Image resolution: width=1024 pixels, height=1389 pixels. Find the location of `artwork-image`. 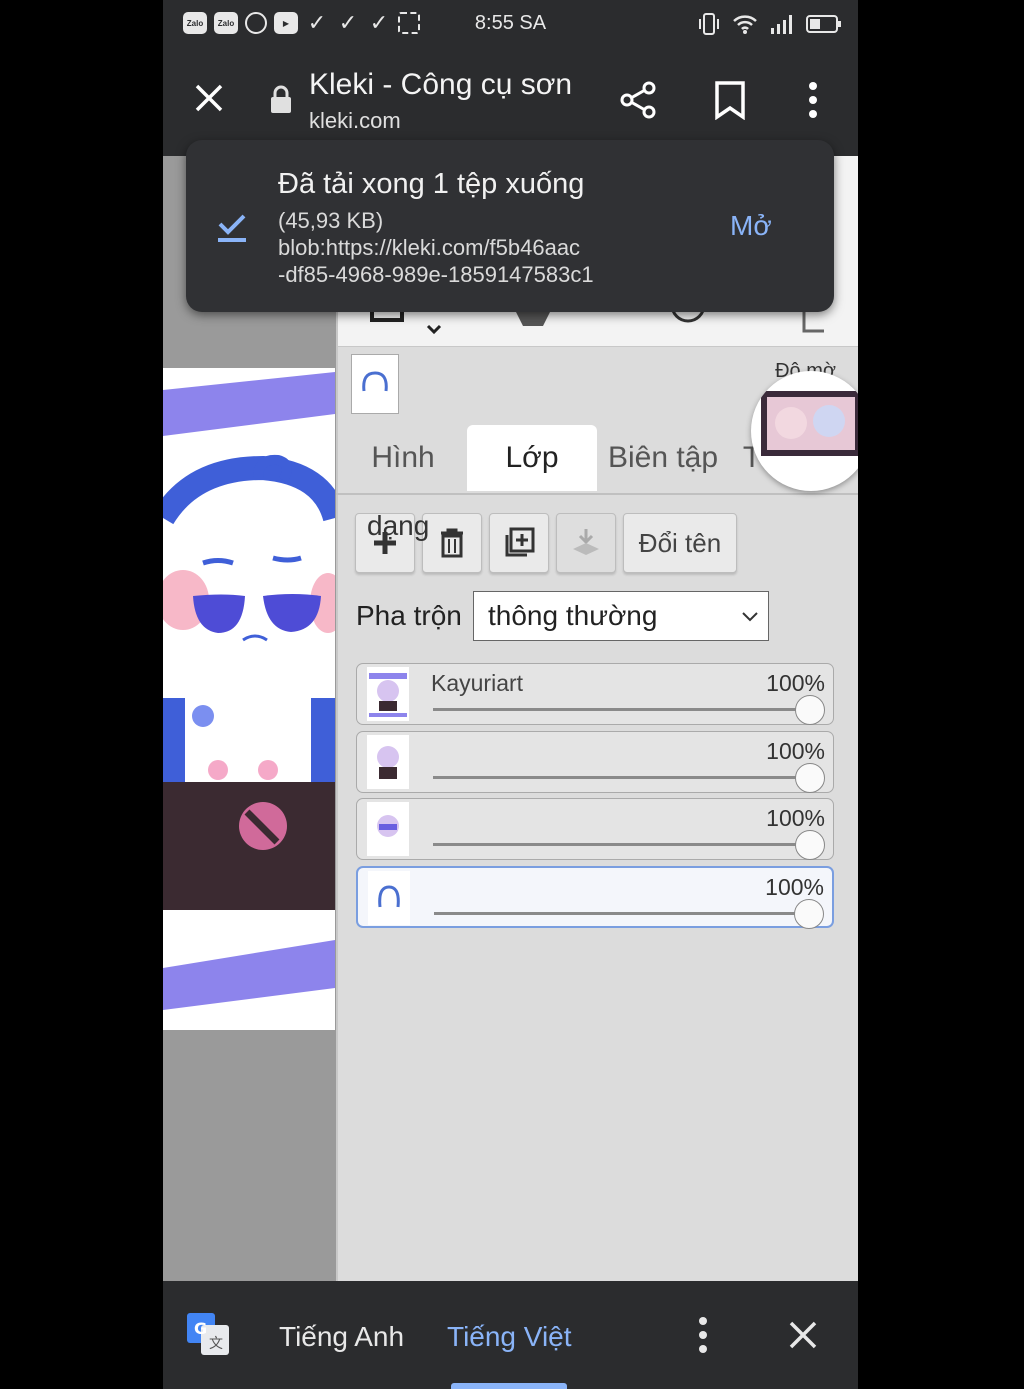

artwork-image is located at coordinates (249, 699).